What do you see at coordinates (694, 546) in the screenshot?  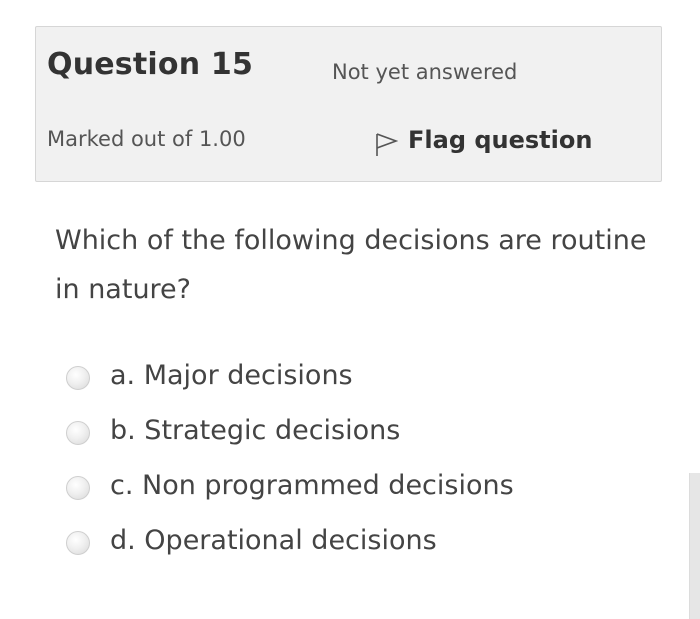 I see `scrollbar` at bounding box center [694, 546].